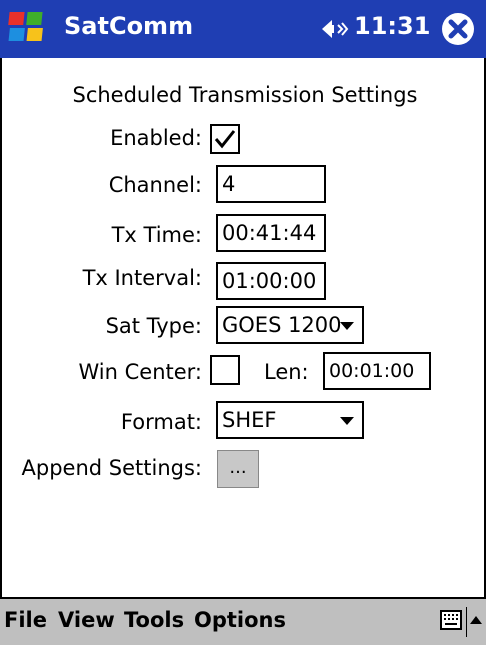 Image resolution: width=486 pixels, height=645 pixels. I want to click on title-bar: SatComm 11:31, so click(243, 29).